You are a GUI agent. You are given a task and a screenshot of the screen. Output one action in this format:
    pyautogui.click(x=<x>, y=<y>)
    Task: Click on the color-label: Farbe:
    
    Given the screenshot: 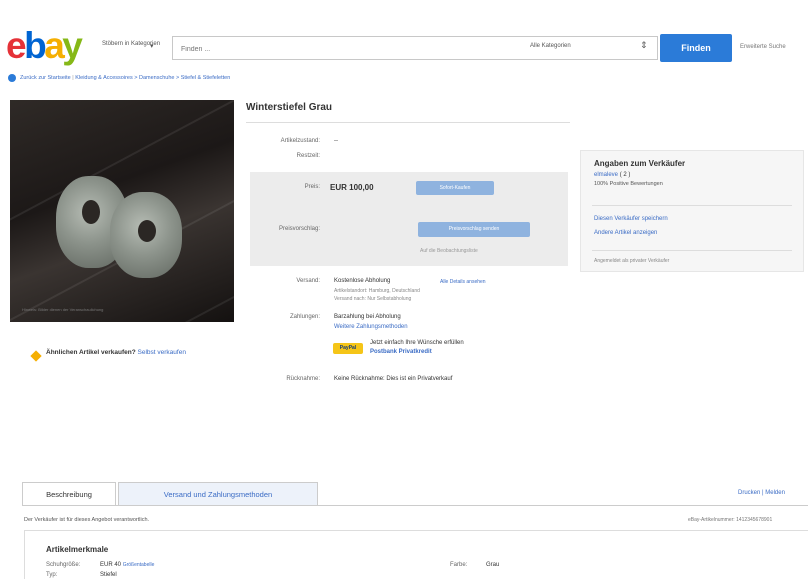 What is the action you would take?
    pyautogui.click(x=459, y=565)
    